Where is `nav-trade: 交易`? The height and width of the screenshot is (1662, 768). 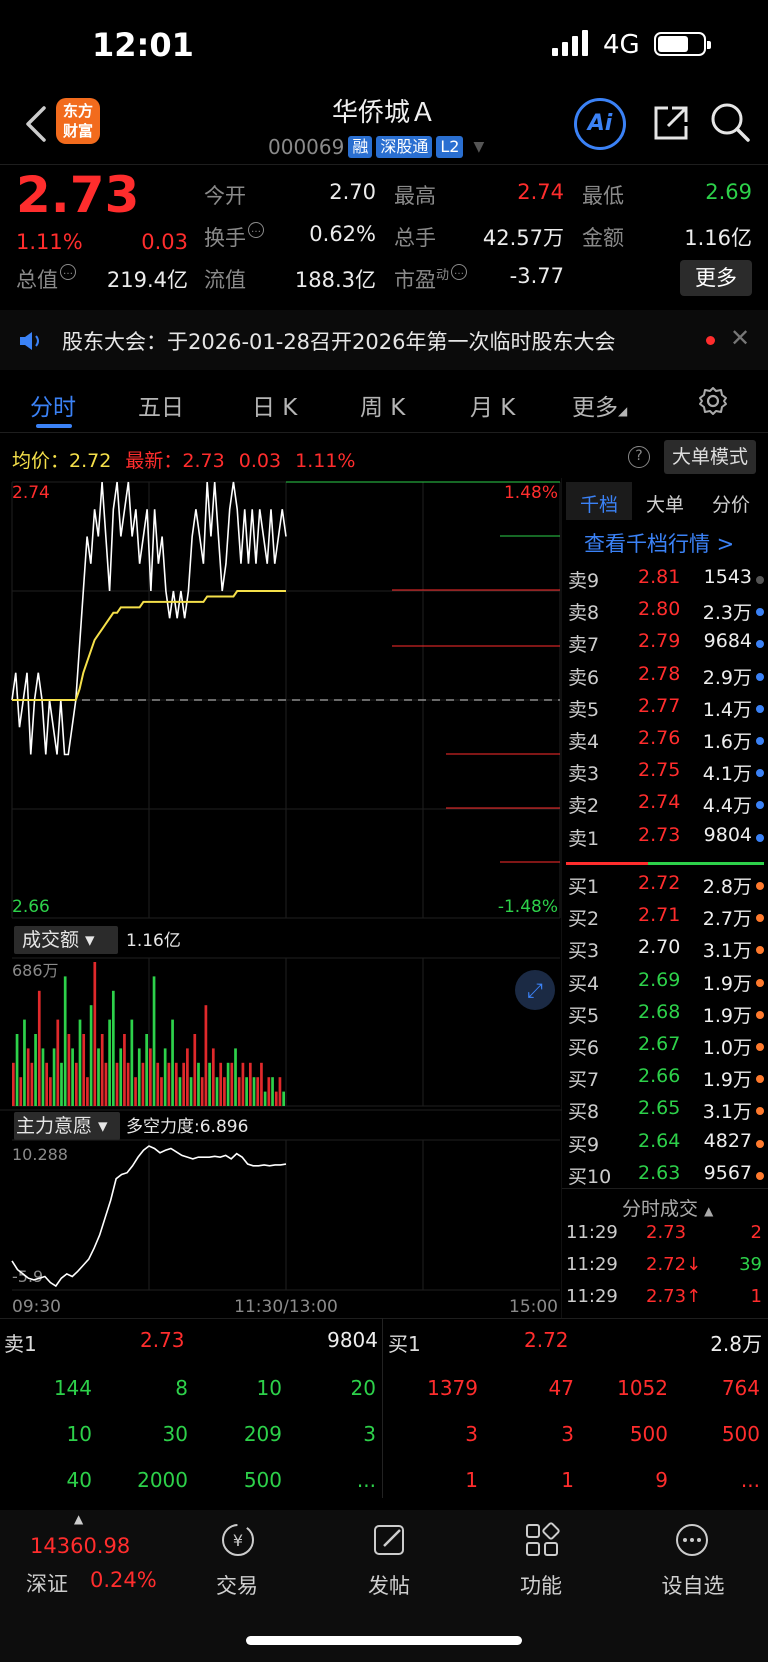
nav-trade: 交易 is located at coordinates (237, 1585).